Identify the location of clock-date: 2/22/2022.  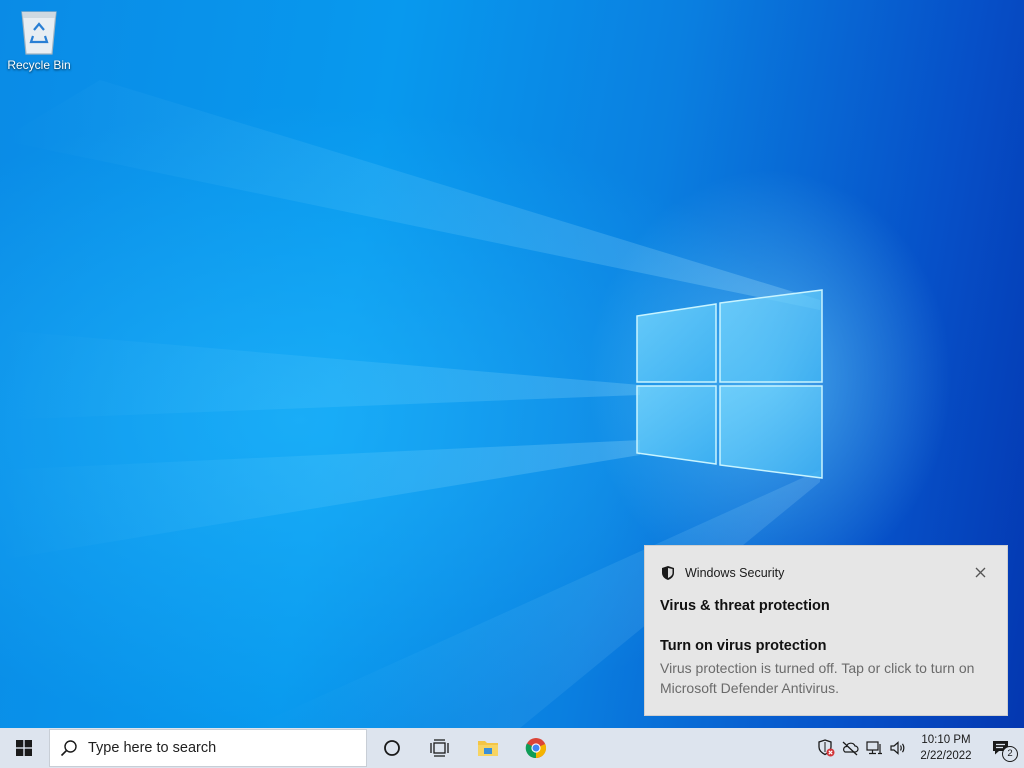
(946, 756).